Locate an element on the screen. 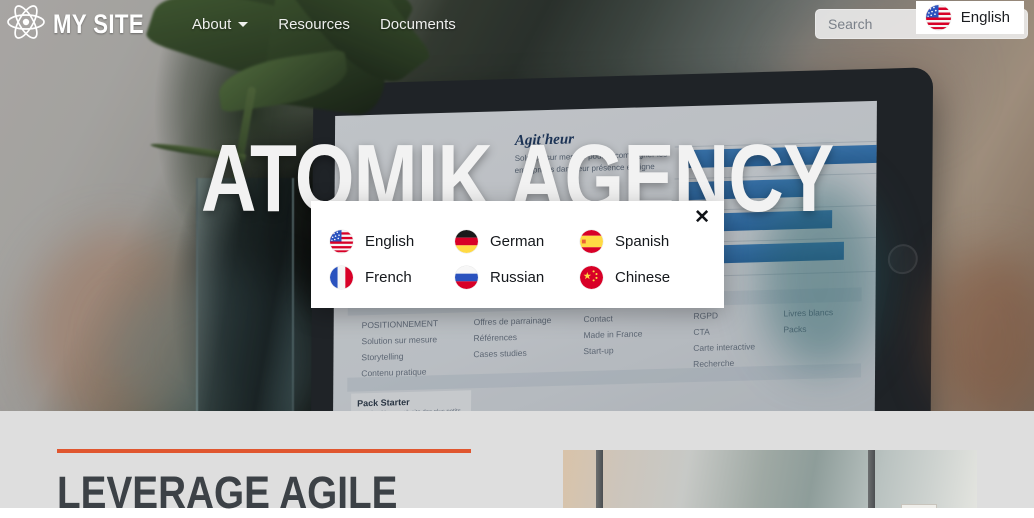 The image size is (1034, 518). language-option-label: French is located at coordinates (388, 277).